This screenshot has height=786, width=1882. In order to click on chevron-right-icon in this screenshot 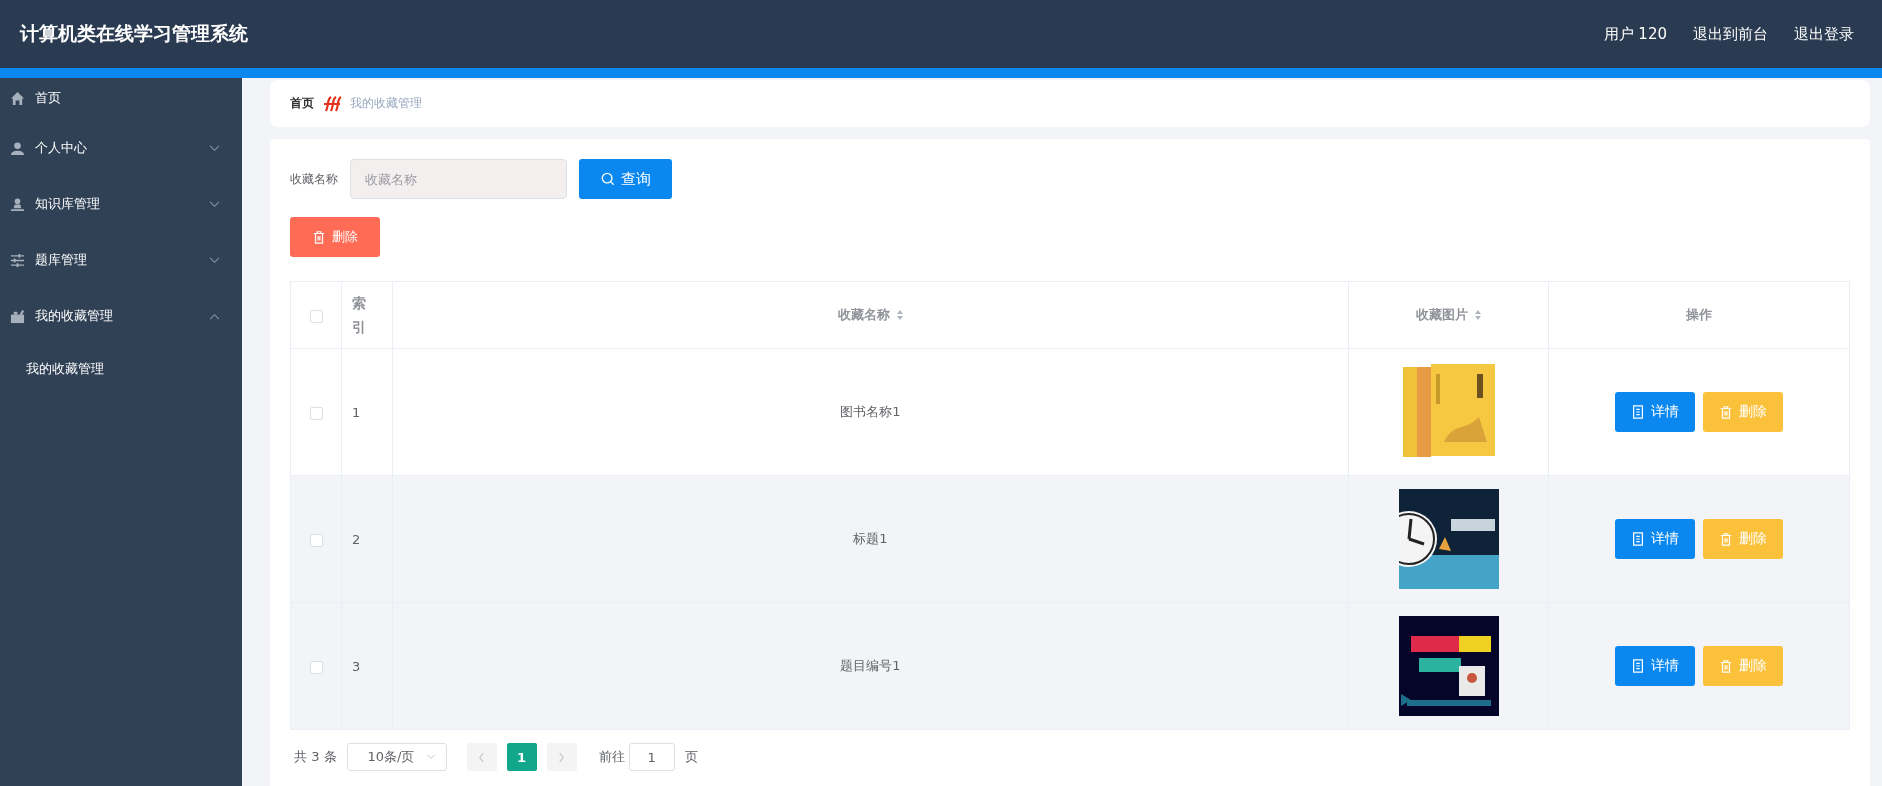, I will do `click(562, 757)`.